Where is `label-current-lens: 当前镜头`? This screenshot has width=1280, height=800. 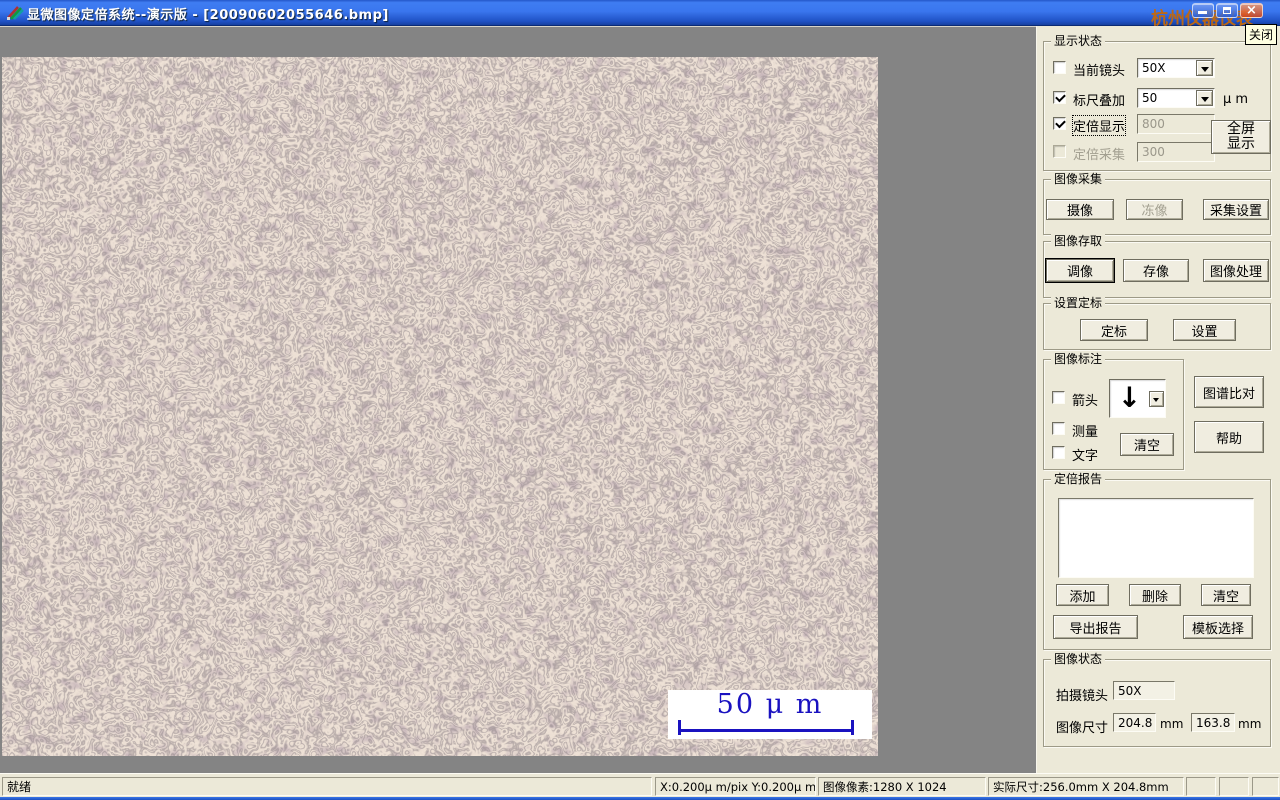 label-current-lens: 当前镜头 is located at coordinates (1099, 71).